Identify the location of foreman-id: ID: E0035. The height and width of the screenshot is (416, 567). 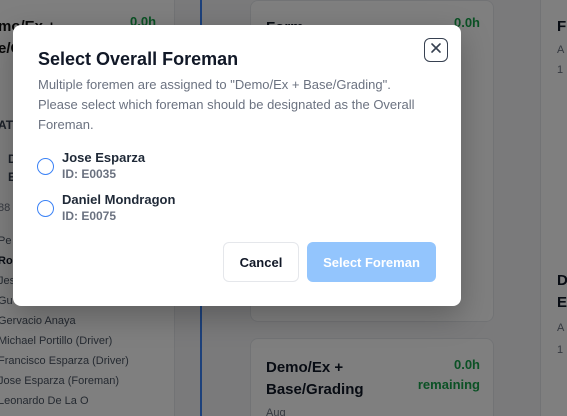
(89, 174).